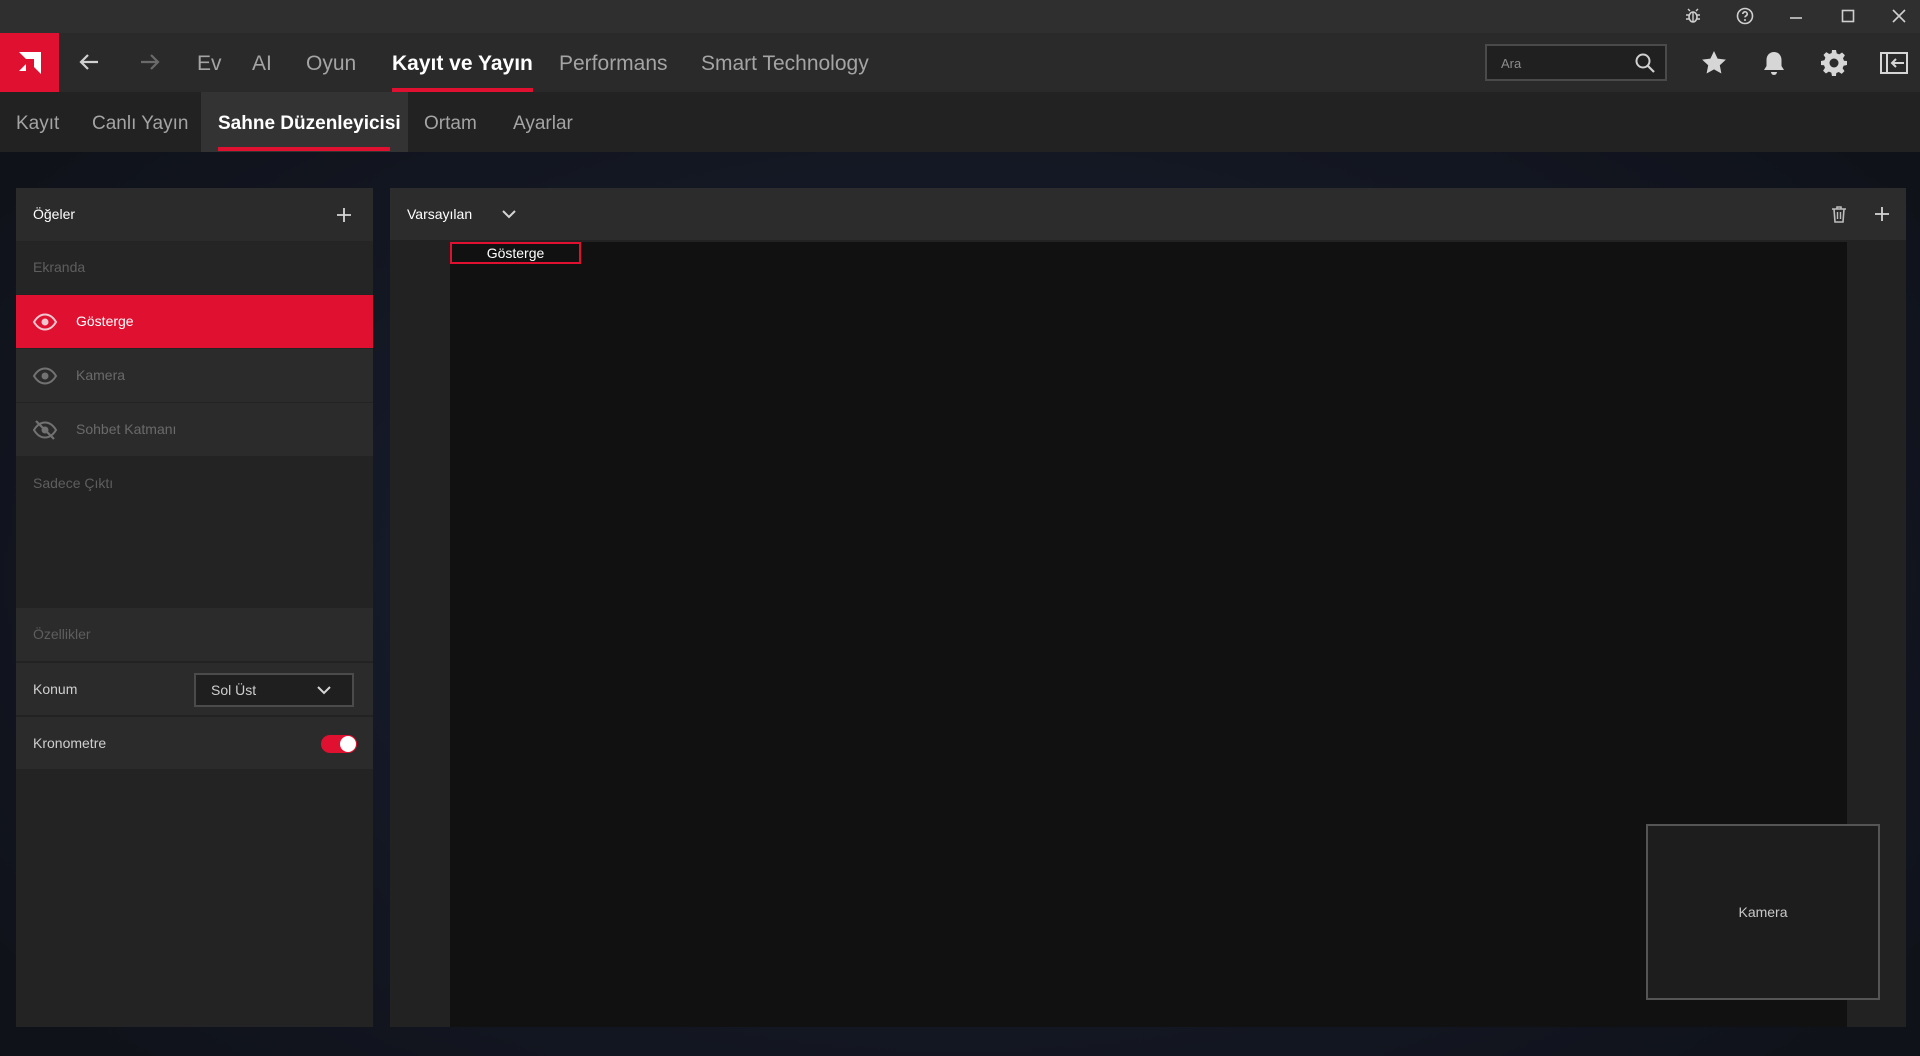 The image size is (1920, 1056). I want to click on search-input, so click(1566, 63).